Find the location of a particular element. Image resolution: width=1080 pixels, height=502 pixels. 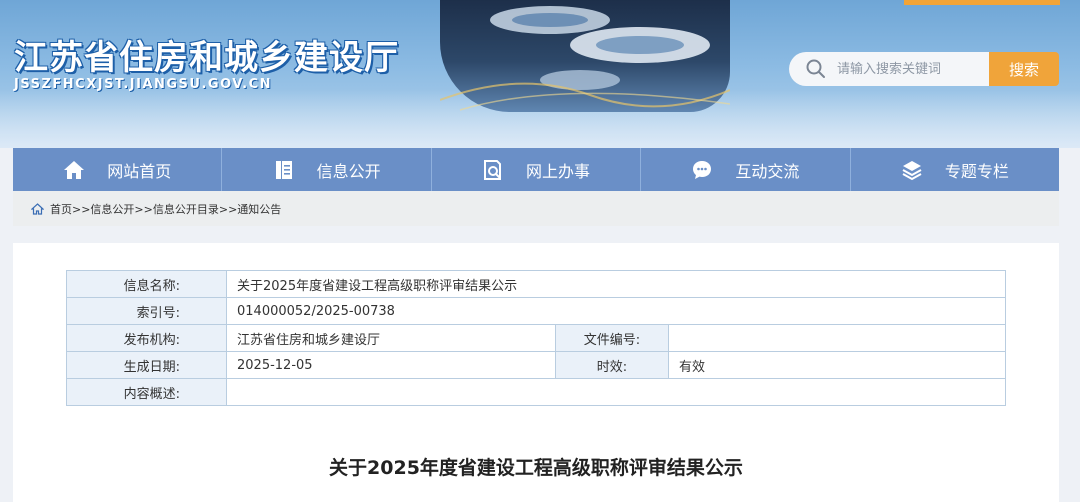

info-date-value: 2025-12-05 is located at coordinates (391, 365).